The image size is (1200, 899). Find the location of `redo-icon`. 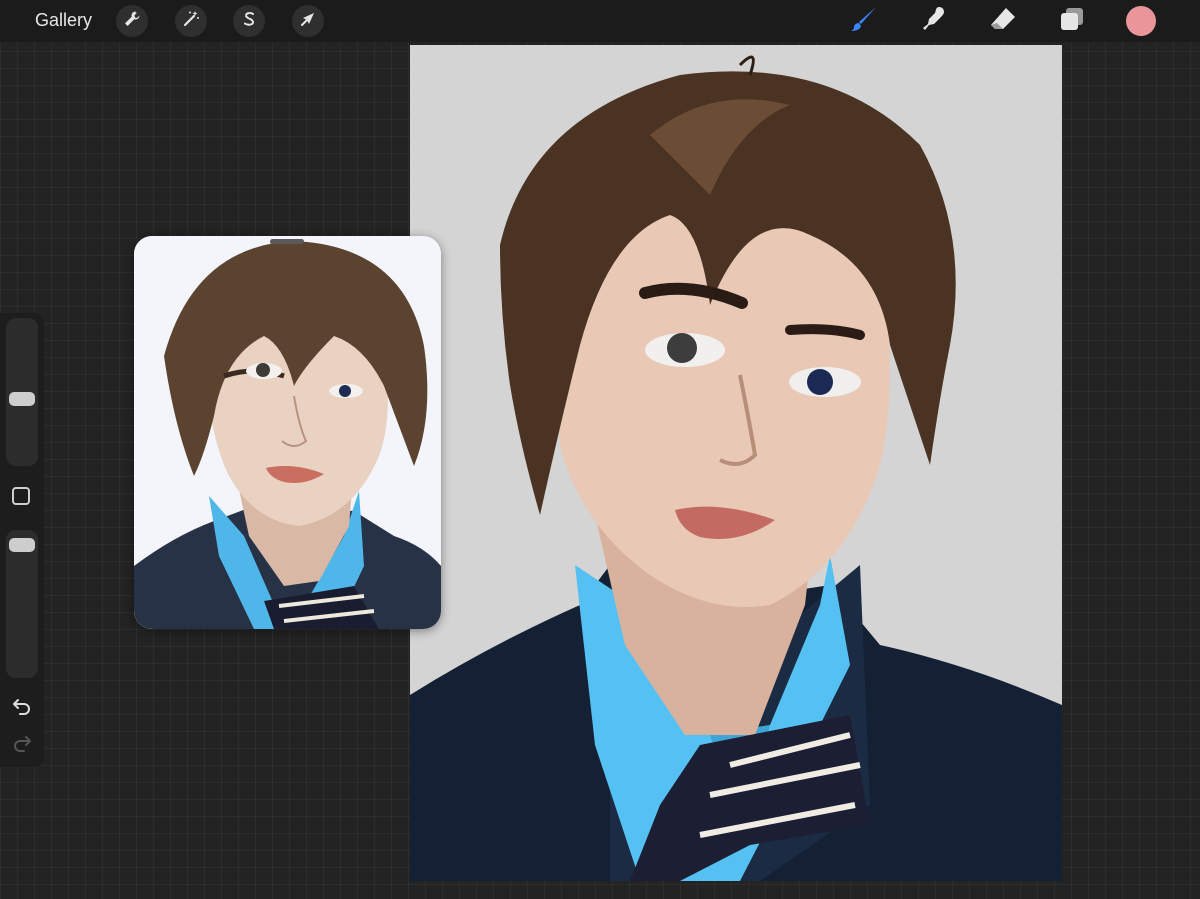

redo-icon is located at coordinates (22, 745).